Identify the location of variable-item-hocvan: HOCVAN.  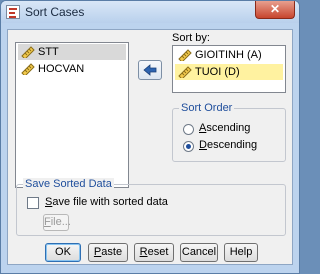
(72, 69).